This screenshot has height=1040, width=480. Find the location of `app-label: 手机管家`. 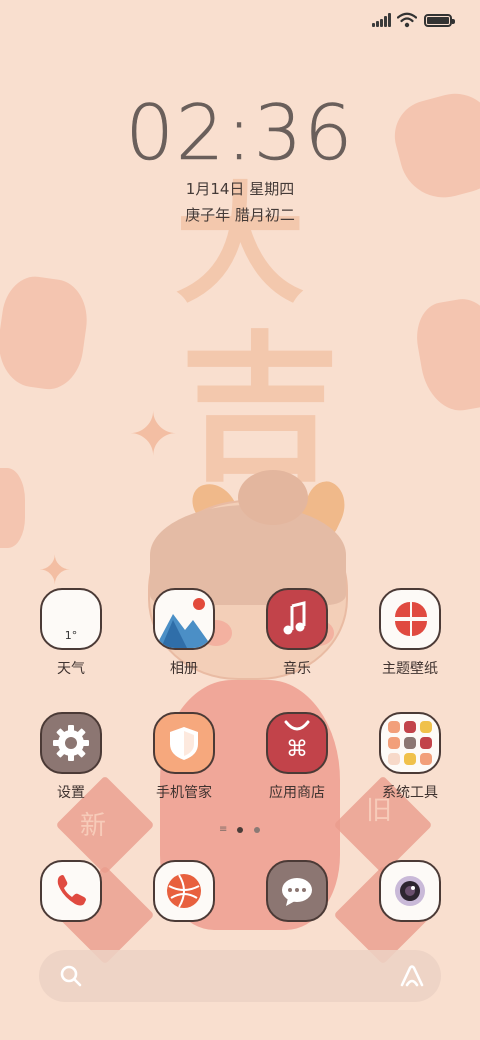

app-label: 手机管家 is located at coordinates (184, 793).